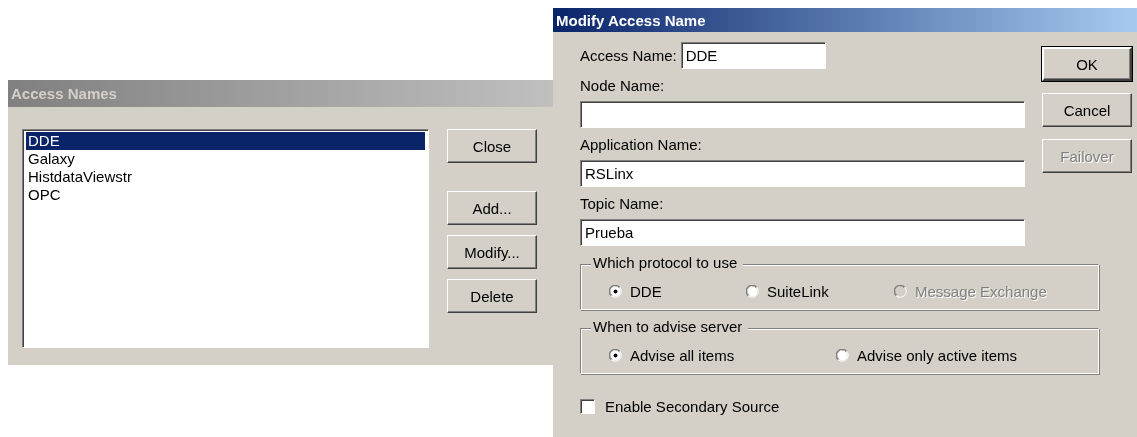 The image size is (1137, 437). What do you see at coordinates (492, 296) in the screenshot?
I see `dialog-button: Delete` at bounding box center [492, 296].